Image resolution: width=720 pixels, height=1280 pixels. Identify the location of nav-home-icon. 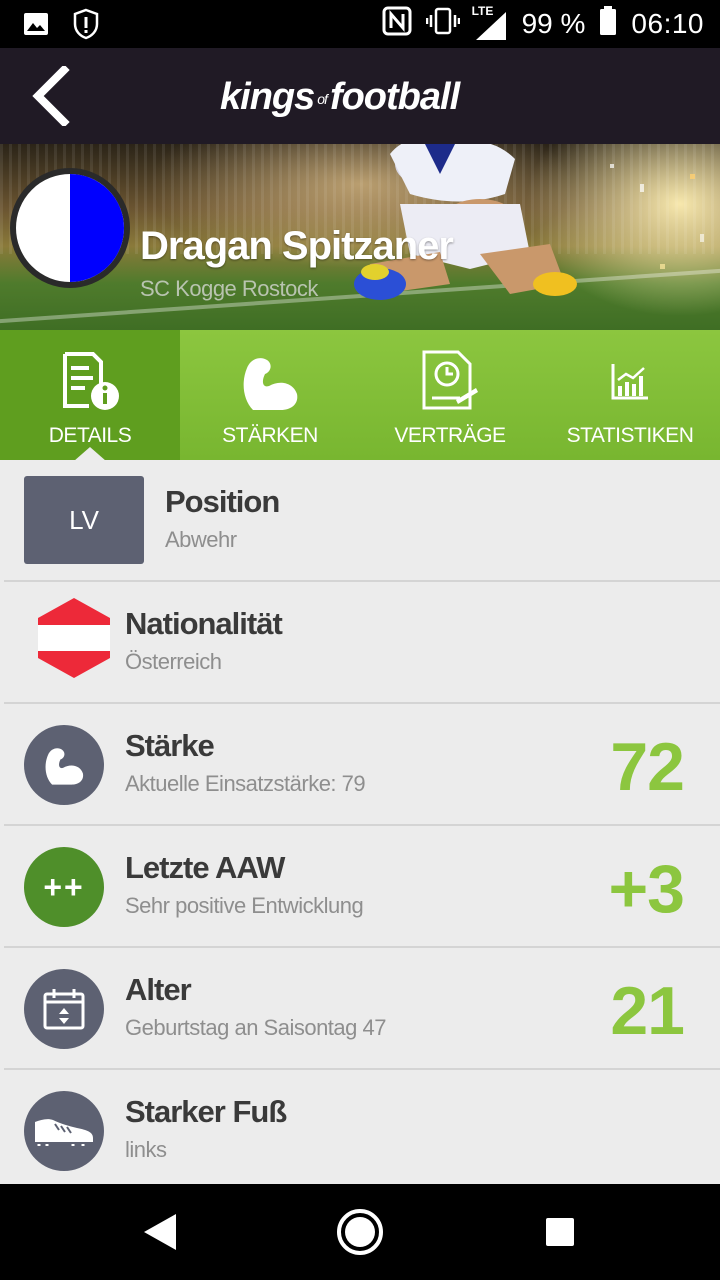
(360, 1232).